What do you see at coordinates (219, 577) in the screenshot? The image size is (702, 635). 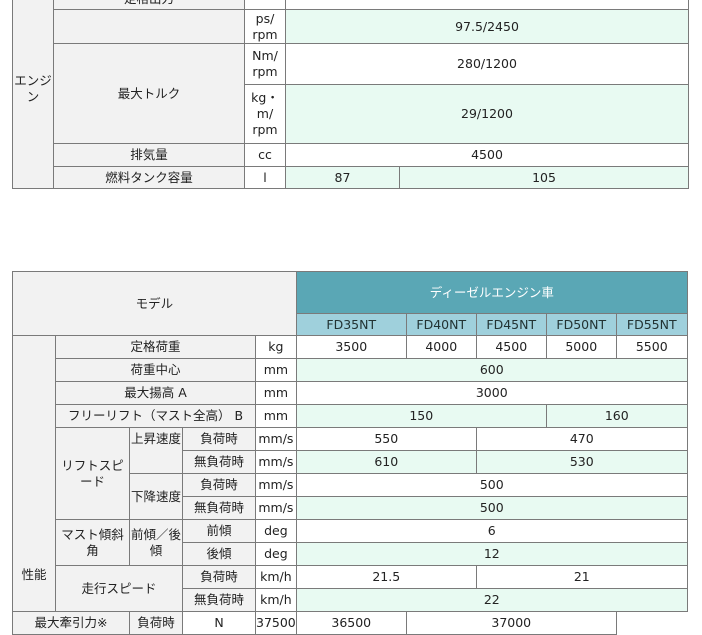 I see `travel-loaded-label: 負荷時` at bounding box center [219, 577].